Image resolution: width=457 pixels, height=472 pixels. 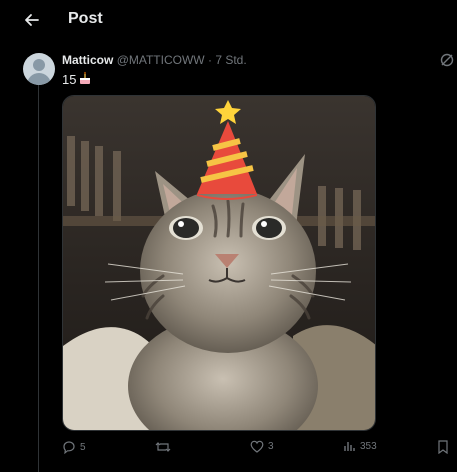 What do you see at coordinates (39, 69) in the screenshot?
I see `avatar` at bounding box center [39, 69].